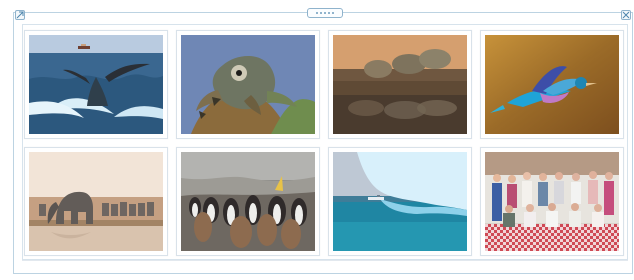  I want to click on group-photo-image, so click(552, 201).